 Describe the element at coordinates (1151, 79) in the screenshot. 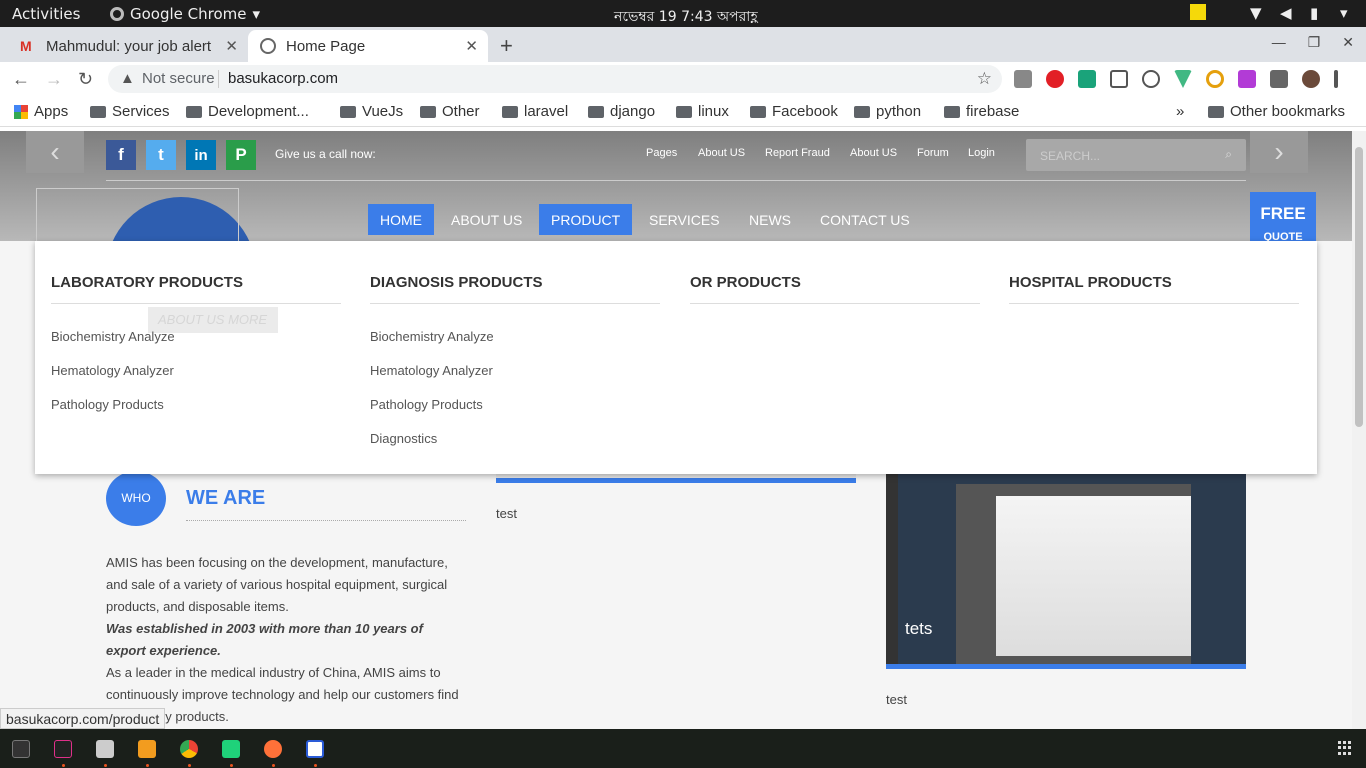

I see `code-icon` at that location.